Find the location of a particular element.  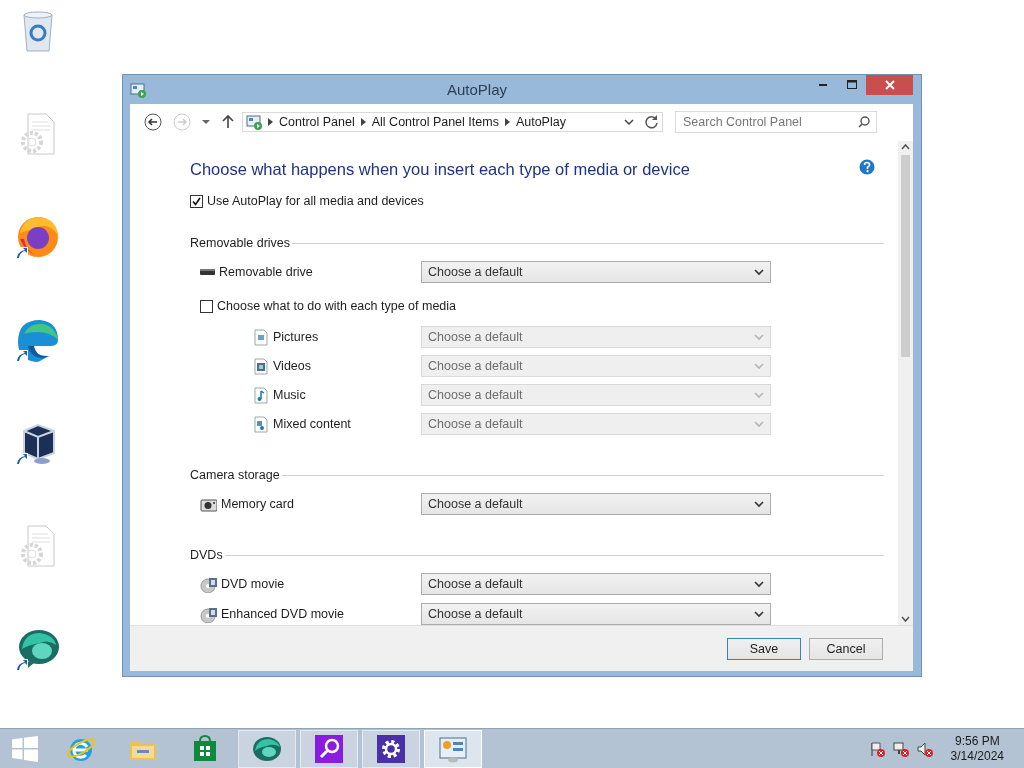

network-warning-icon is located at coordinates (900, 748).